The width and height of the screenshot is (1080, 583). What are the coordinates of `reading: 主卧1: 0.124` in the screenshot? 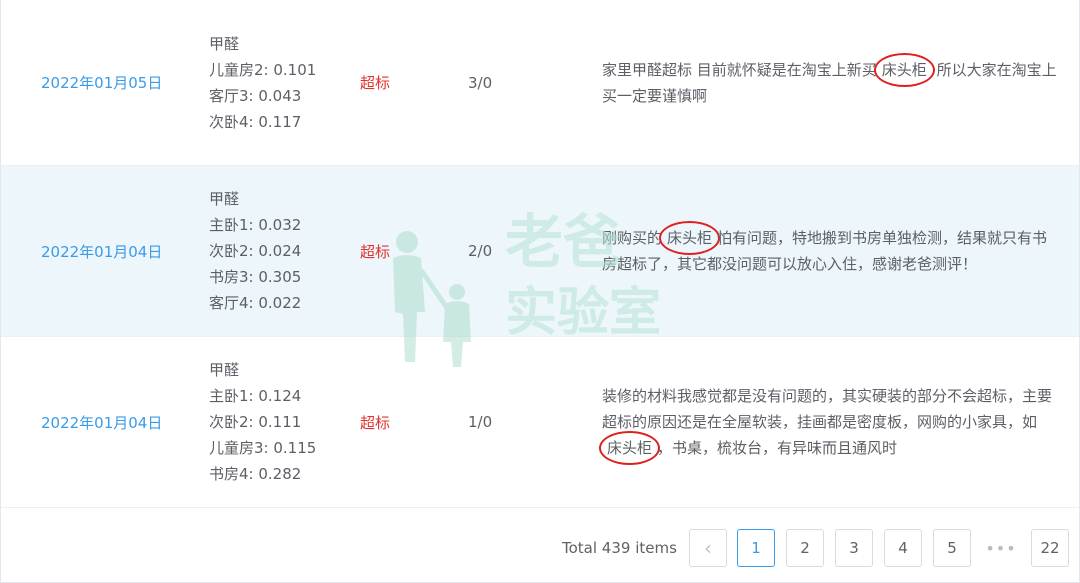 It's located at (255, 396).